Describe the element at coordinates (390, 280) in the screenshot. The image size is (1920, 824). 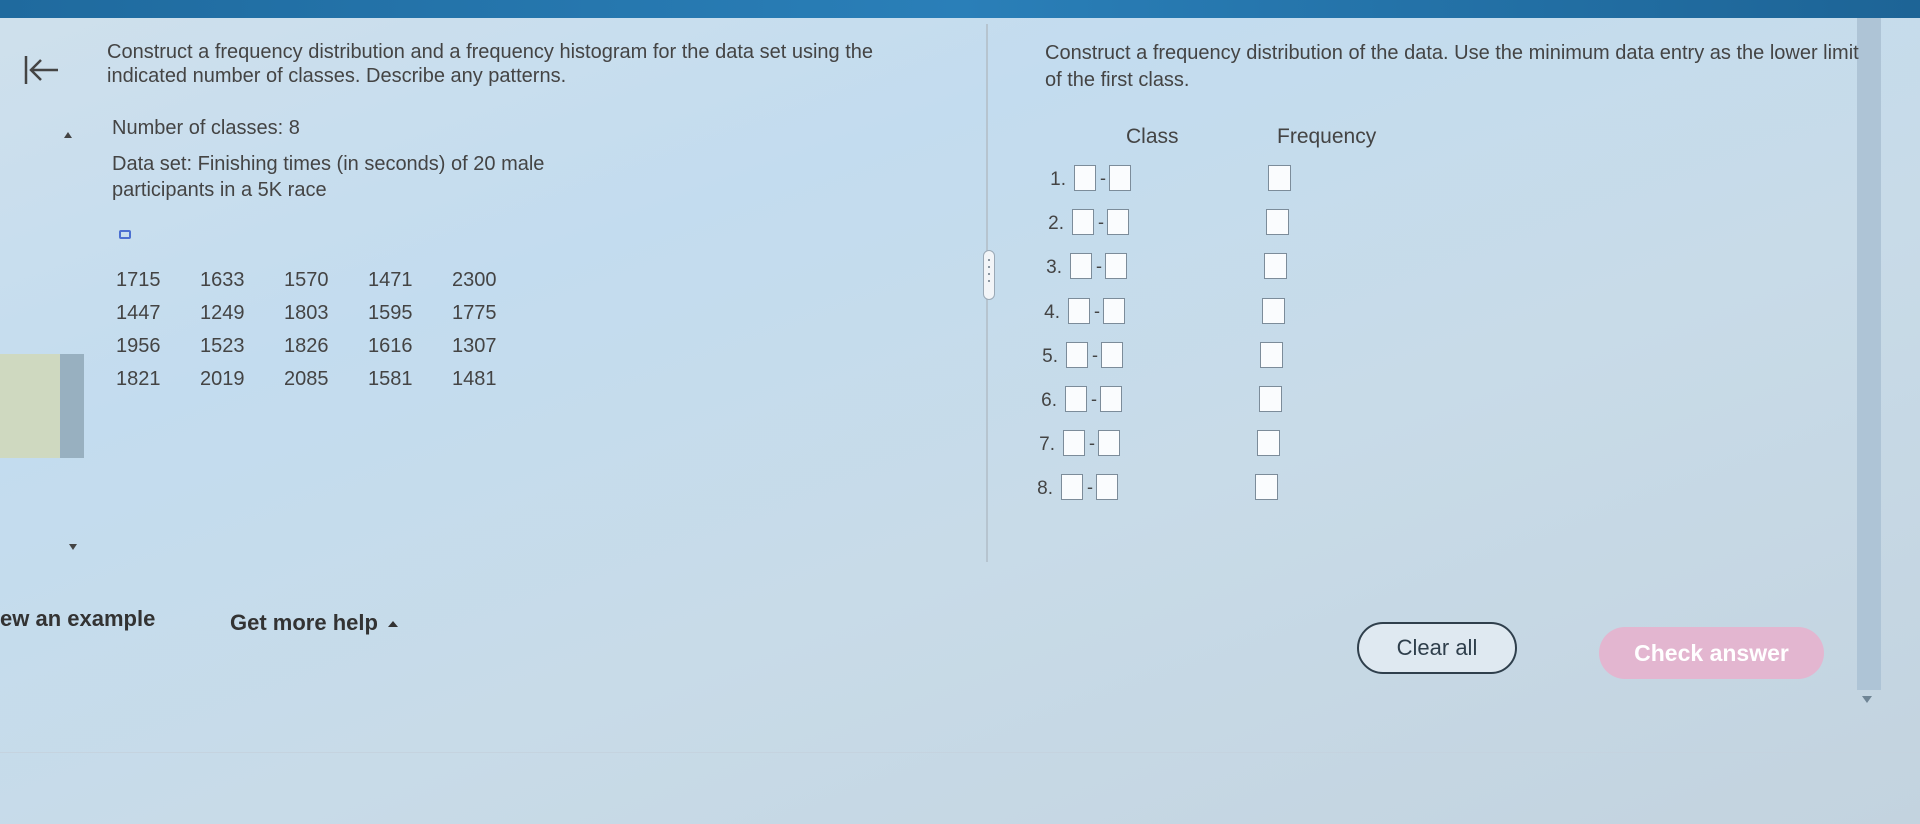
I see `data-cell: 1471` at that location.